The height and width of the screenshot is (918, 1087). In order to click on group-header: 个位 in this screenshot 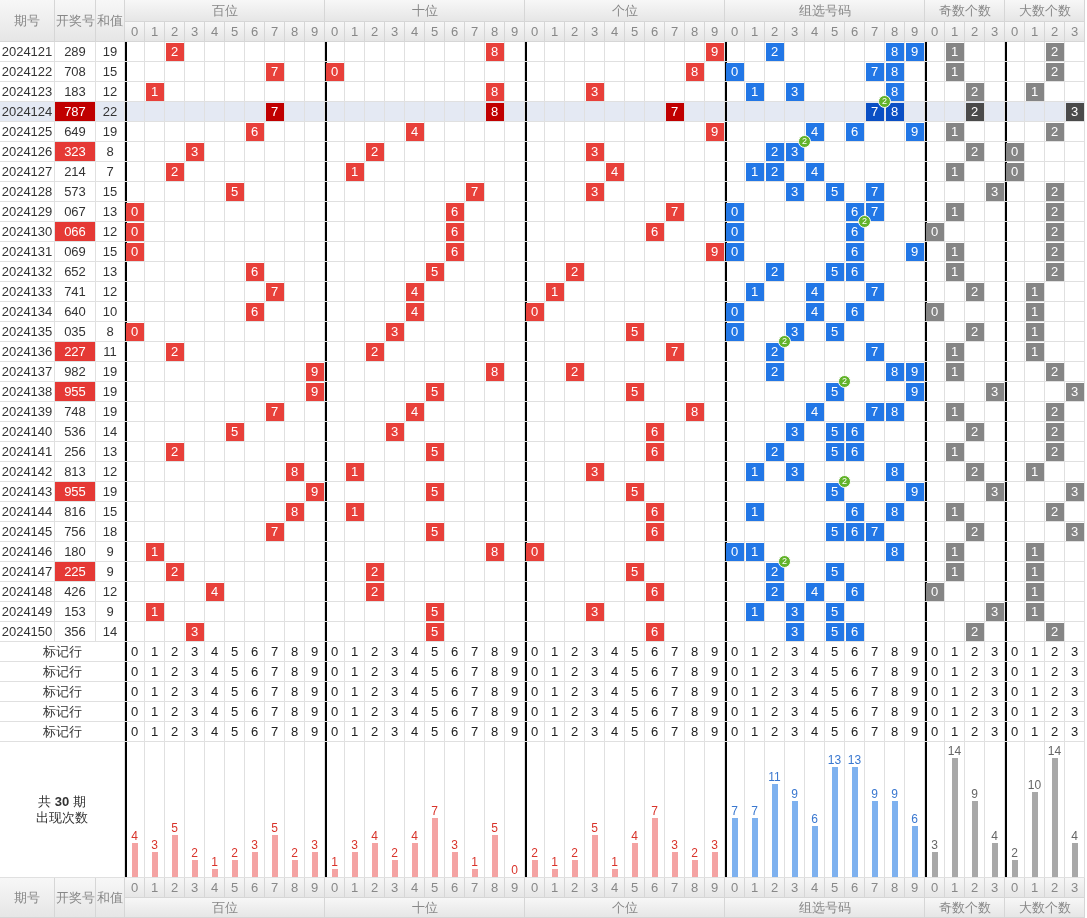, I will do `click(625, 908)`.